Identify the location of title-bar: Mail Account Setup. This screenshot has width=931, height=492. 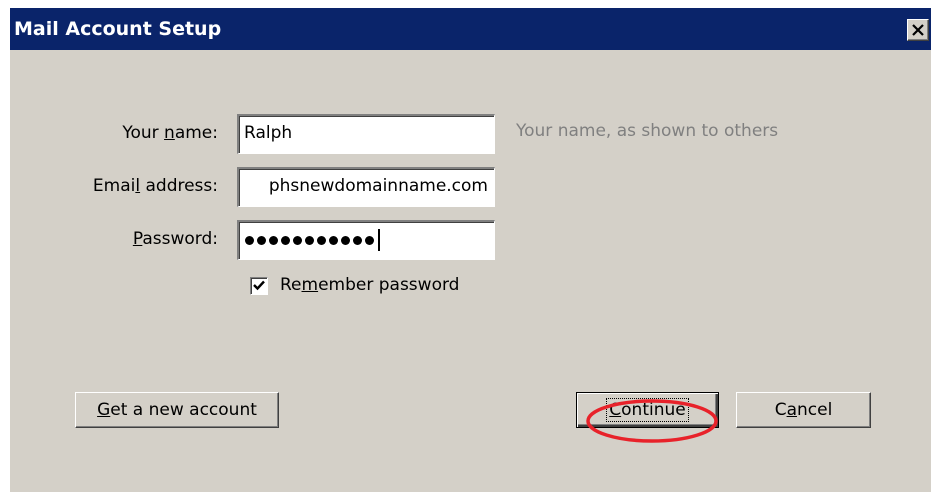
(470, 29).